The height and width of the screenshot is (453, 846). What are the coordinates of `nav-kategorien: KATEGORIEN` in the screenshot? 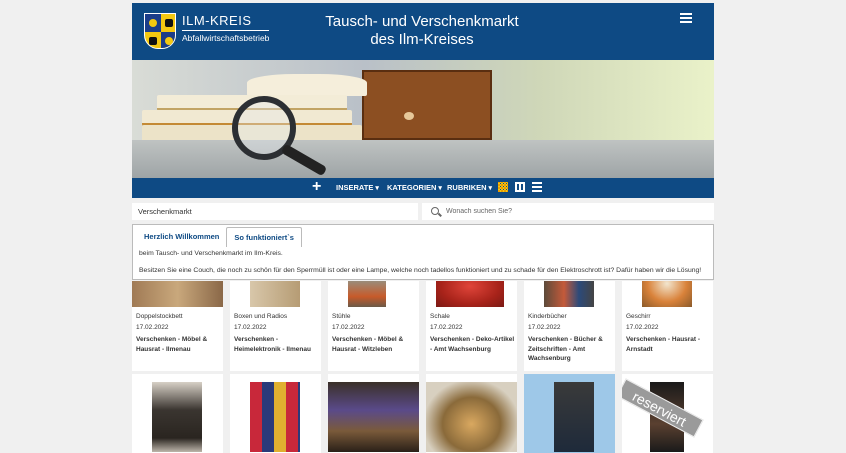 It's located at (414, 187).